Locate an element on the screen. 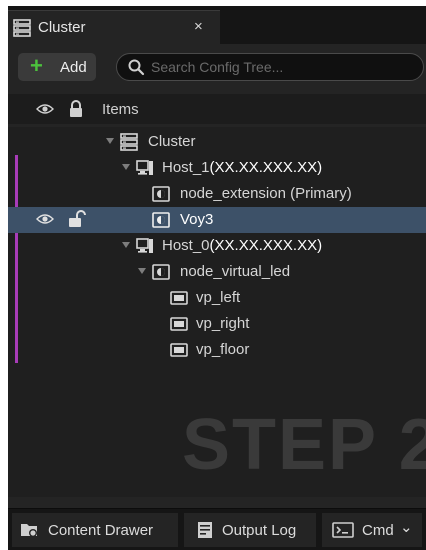 This screenshot has height=550, width=426. outliner-header: Items is located at coordinates (217, 109).